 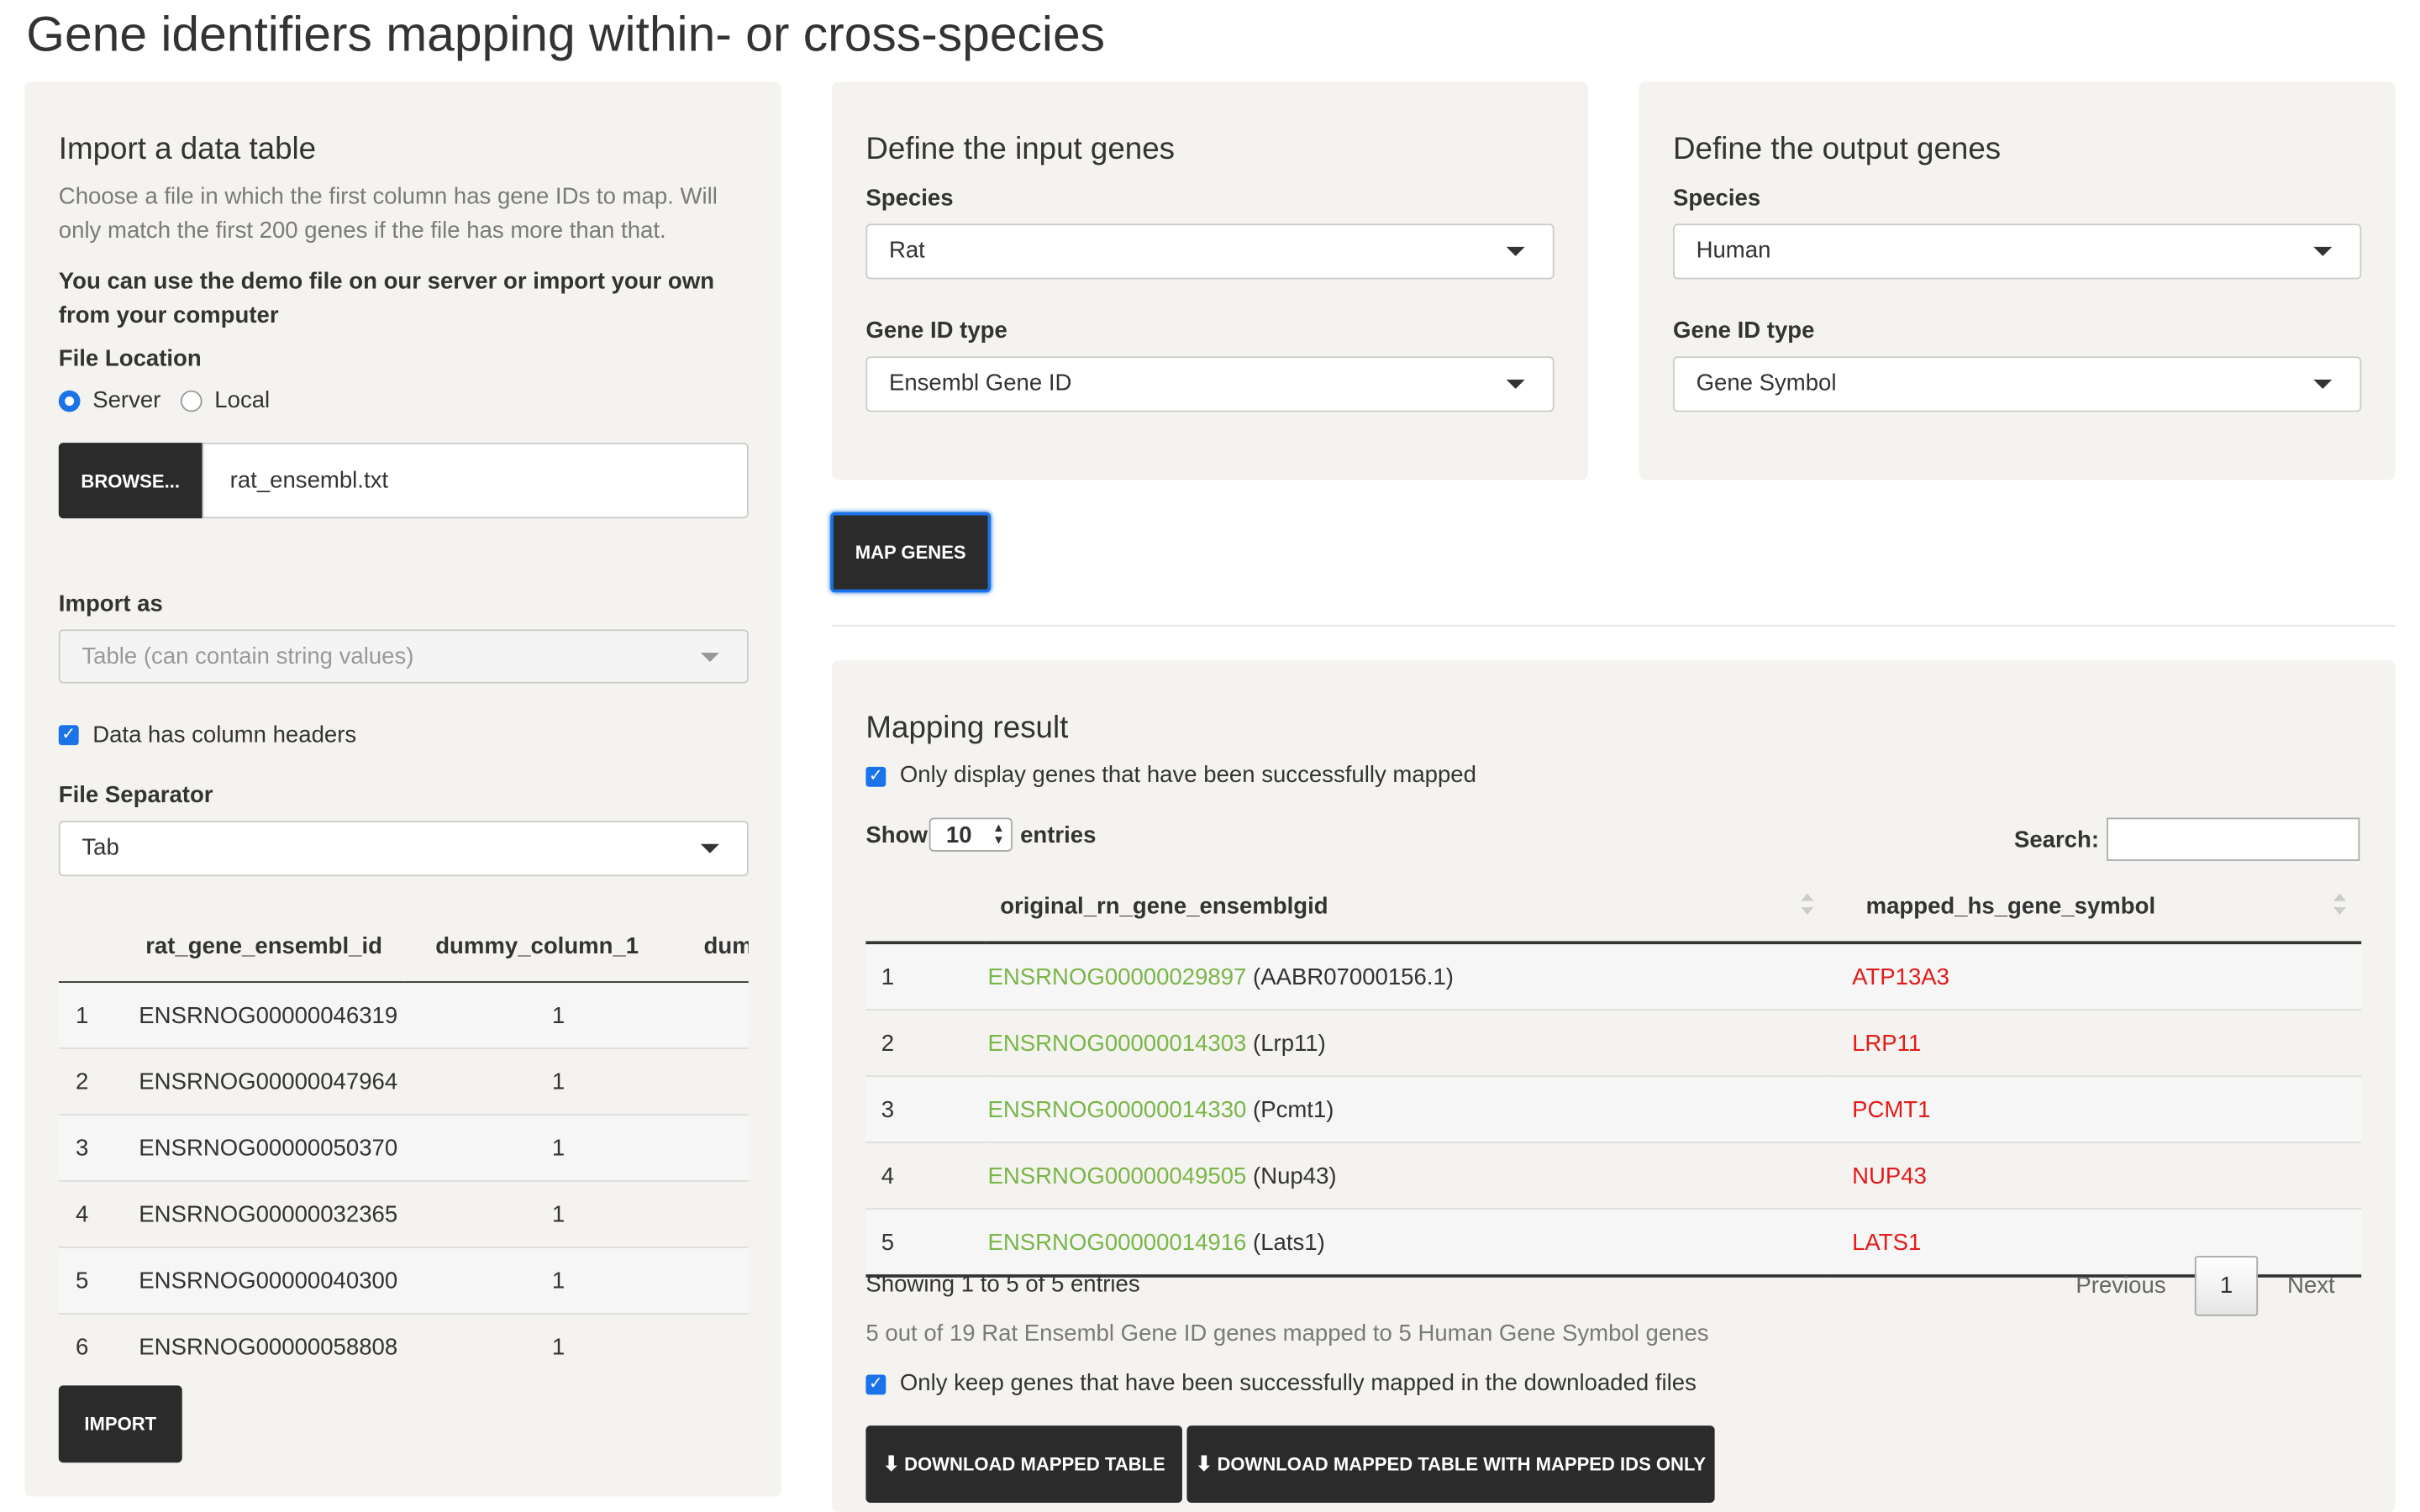 I want to click on header-checkbox-label: Data has column headers, so click(x=224, y=735).